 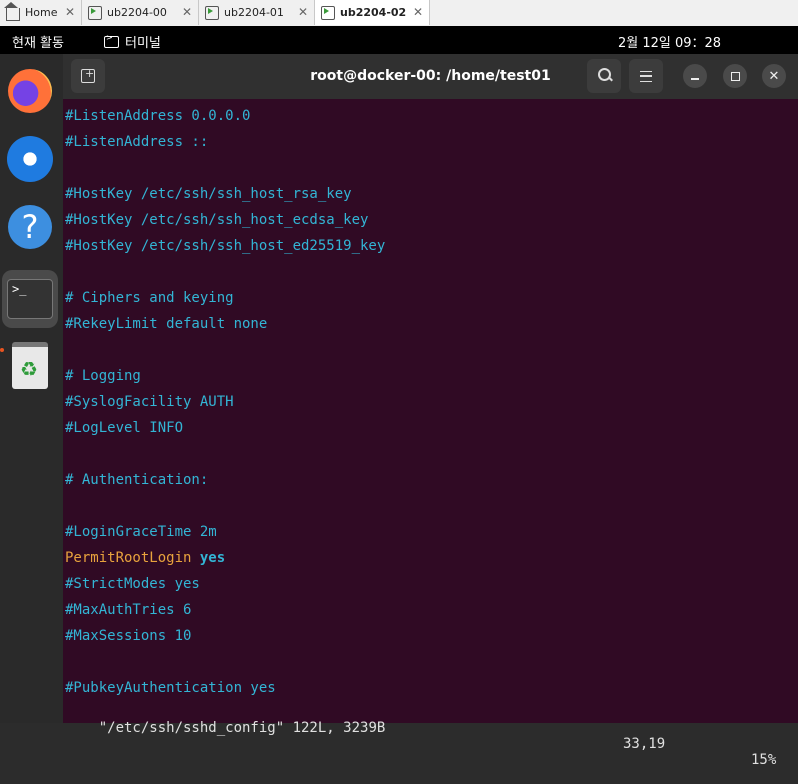 I want to click on tab-label: ub2204-02, so click(x=373, y=12).